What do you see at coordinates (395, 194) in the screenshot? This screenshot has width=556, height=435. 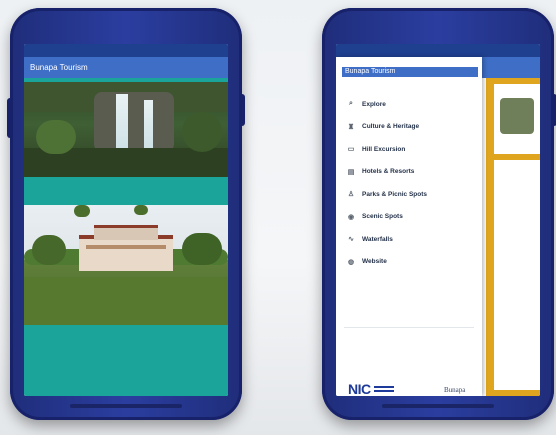 I see `menu-item-label: Parks & Picnic Spots` at bounding box center [395, 194].